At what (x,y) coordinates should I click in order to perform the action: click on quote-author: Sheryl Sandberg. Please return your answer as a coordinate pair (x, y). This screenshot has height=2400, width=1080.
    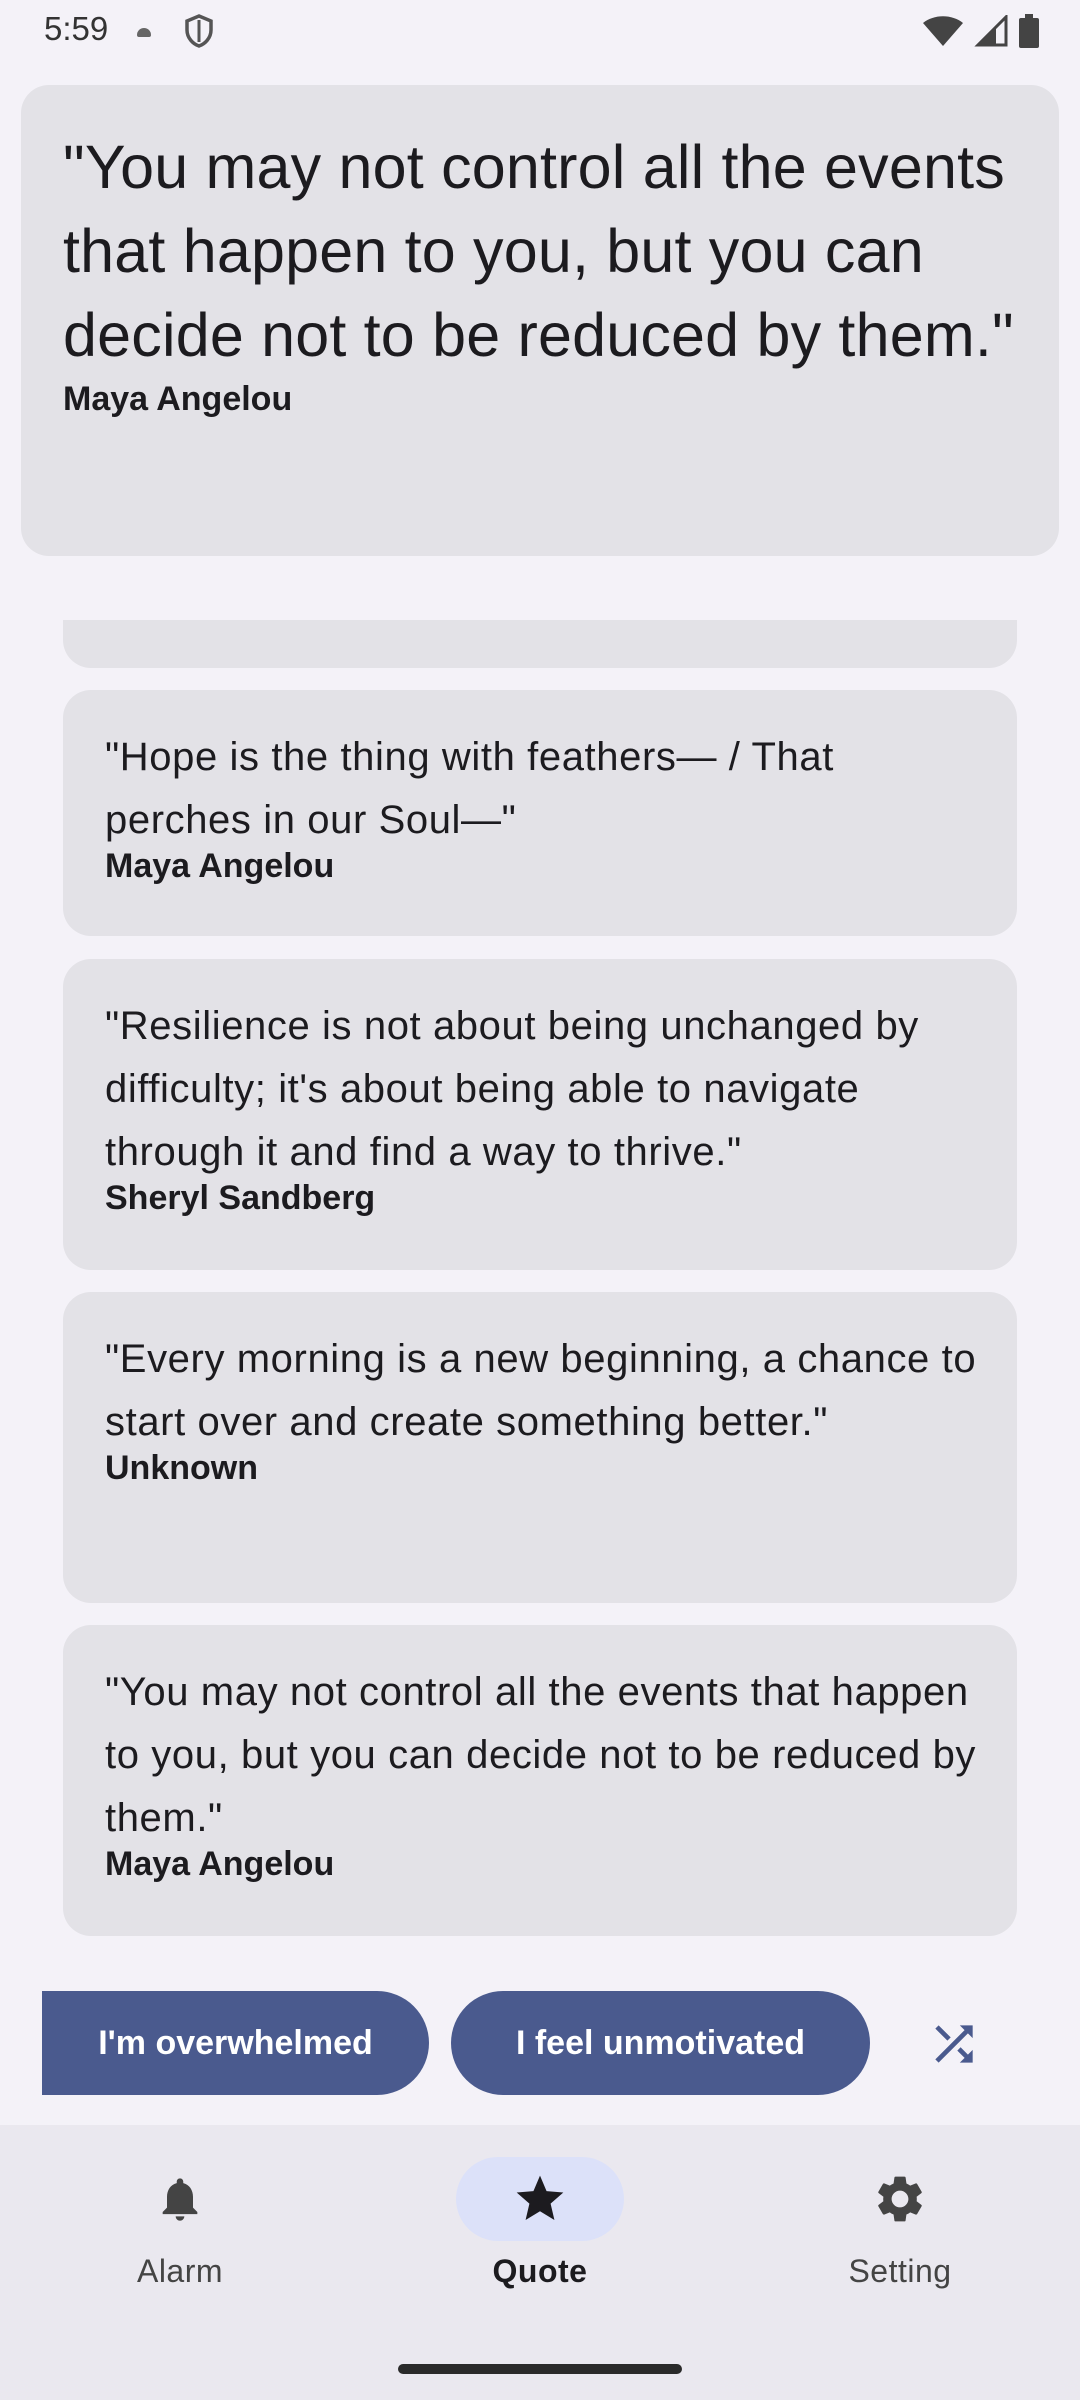
    Looking at the image, I should click on (240, 1198).